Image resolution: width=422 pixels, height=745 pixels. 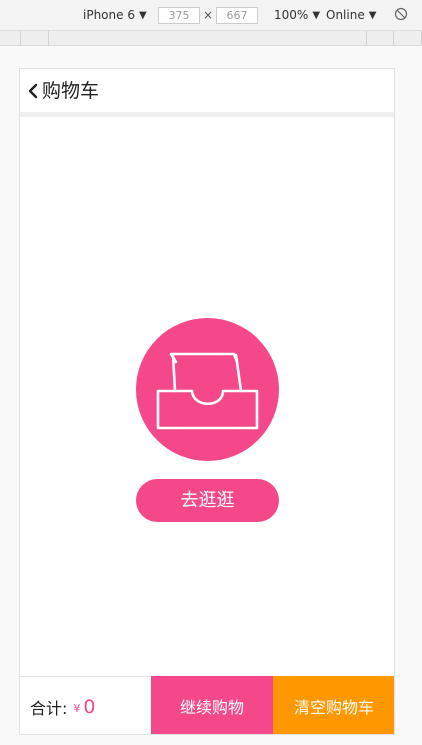 What do you see at coordinates (109, 15) in the screenshot?
I see `device-name: iPhone 6` at bounding box center [109, 15].